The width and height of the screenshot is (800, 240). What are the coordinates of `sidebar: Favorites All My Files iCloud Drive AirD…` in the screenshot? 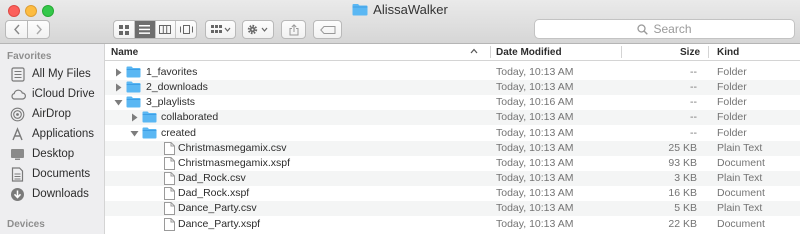 It's located at (52, 139).